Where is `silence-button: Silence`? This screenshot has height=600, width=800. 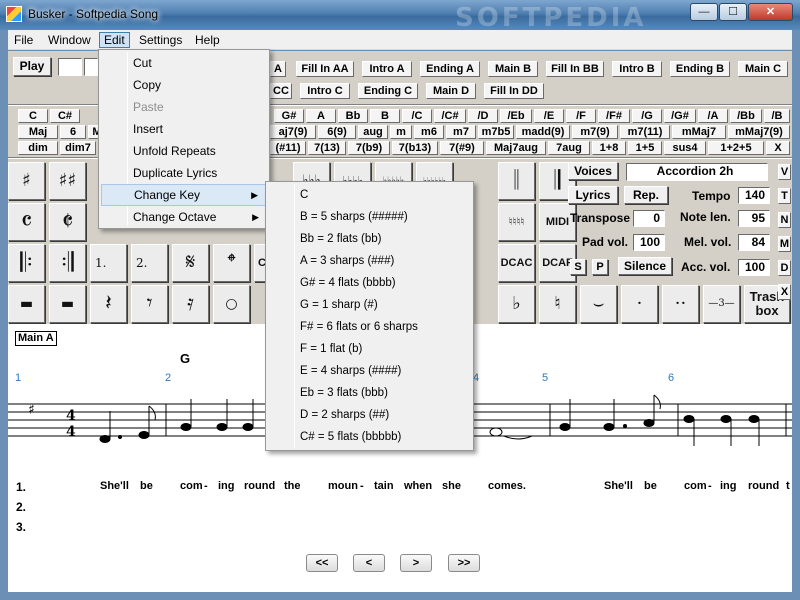 silence-button: Silence is located at coordinates (645, 266).